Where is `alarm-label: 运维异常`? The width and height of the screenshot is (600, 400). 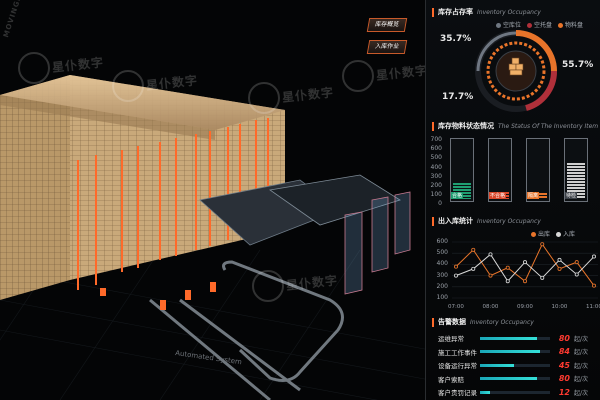 alarm-label: 运维异常 is located at coordinates (451, 339).